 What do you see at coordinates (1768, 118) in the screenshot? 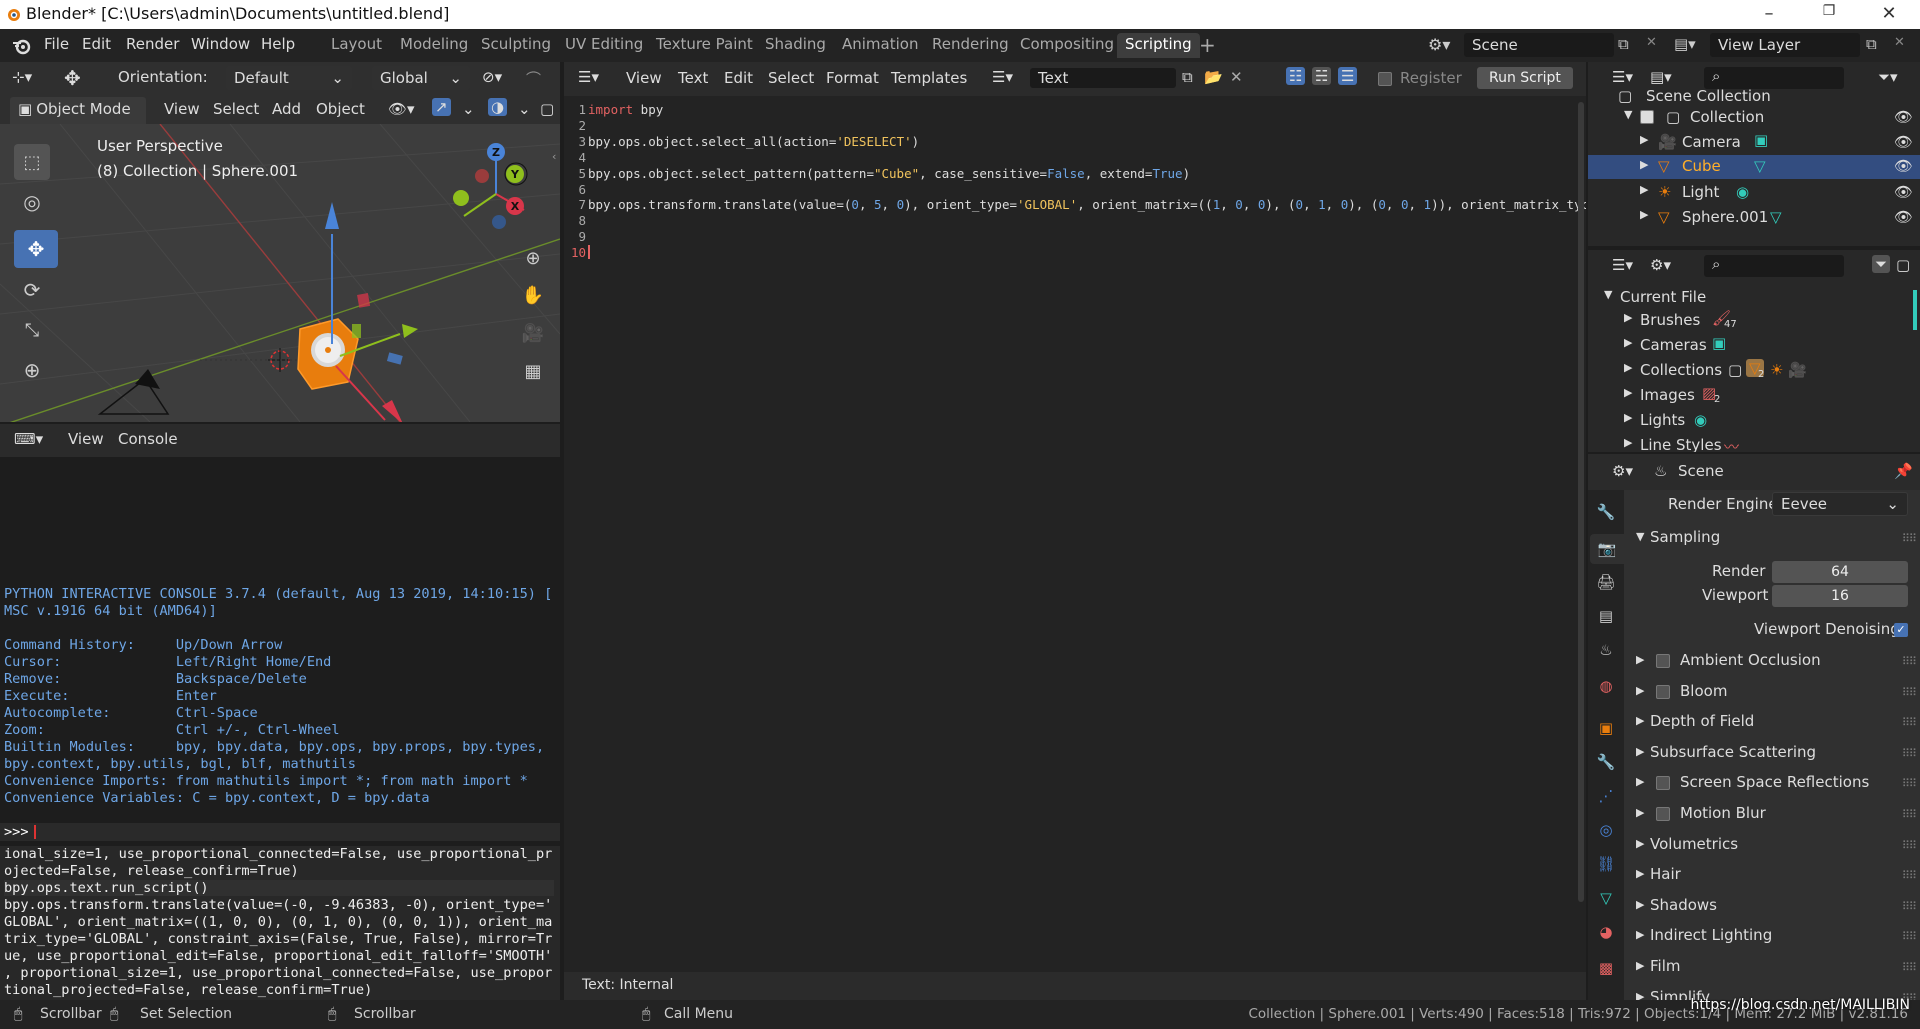
I see `outliner-row-collection: ▼ ▢ Collection 👁` at bounding box center [1768, 118].